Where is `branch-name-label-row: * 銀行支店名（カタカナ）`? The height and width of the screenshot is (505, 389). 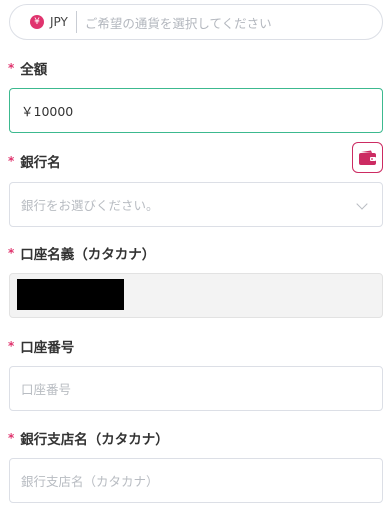 branch-name-label-row: * 銀行支店名（カタカナ） is located at coordinates (88, 438).